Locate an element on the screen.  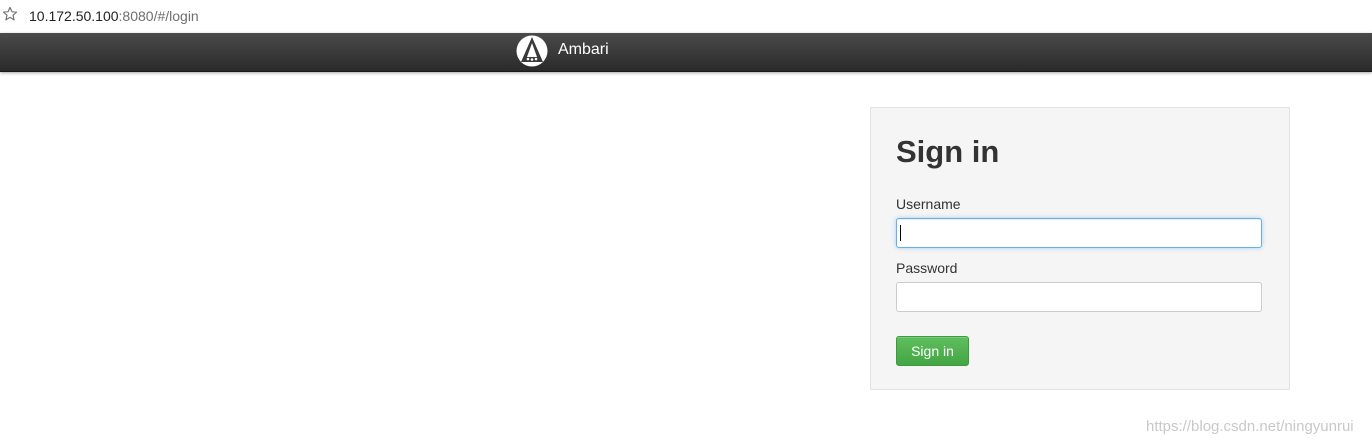
username-label: Username is located at coordinates (928, 204).